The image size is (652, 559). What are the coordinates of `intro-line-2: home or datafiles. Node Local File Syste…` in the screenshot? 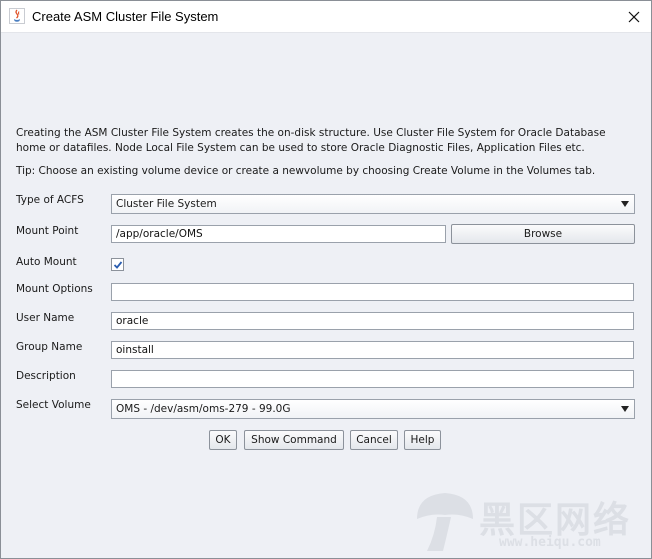 It's located at (300, 148).